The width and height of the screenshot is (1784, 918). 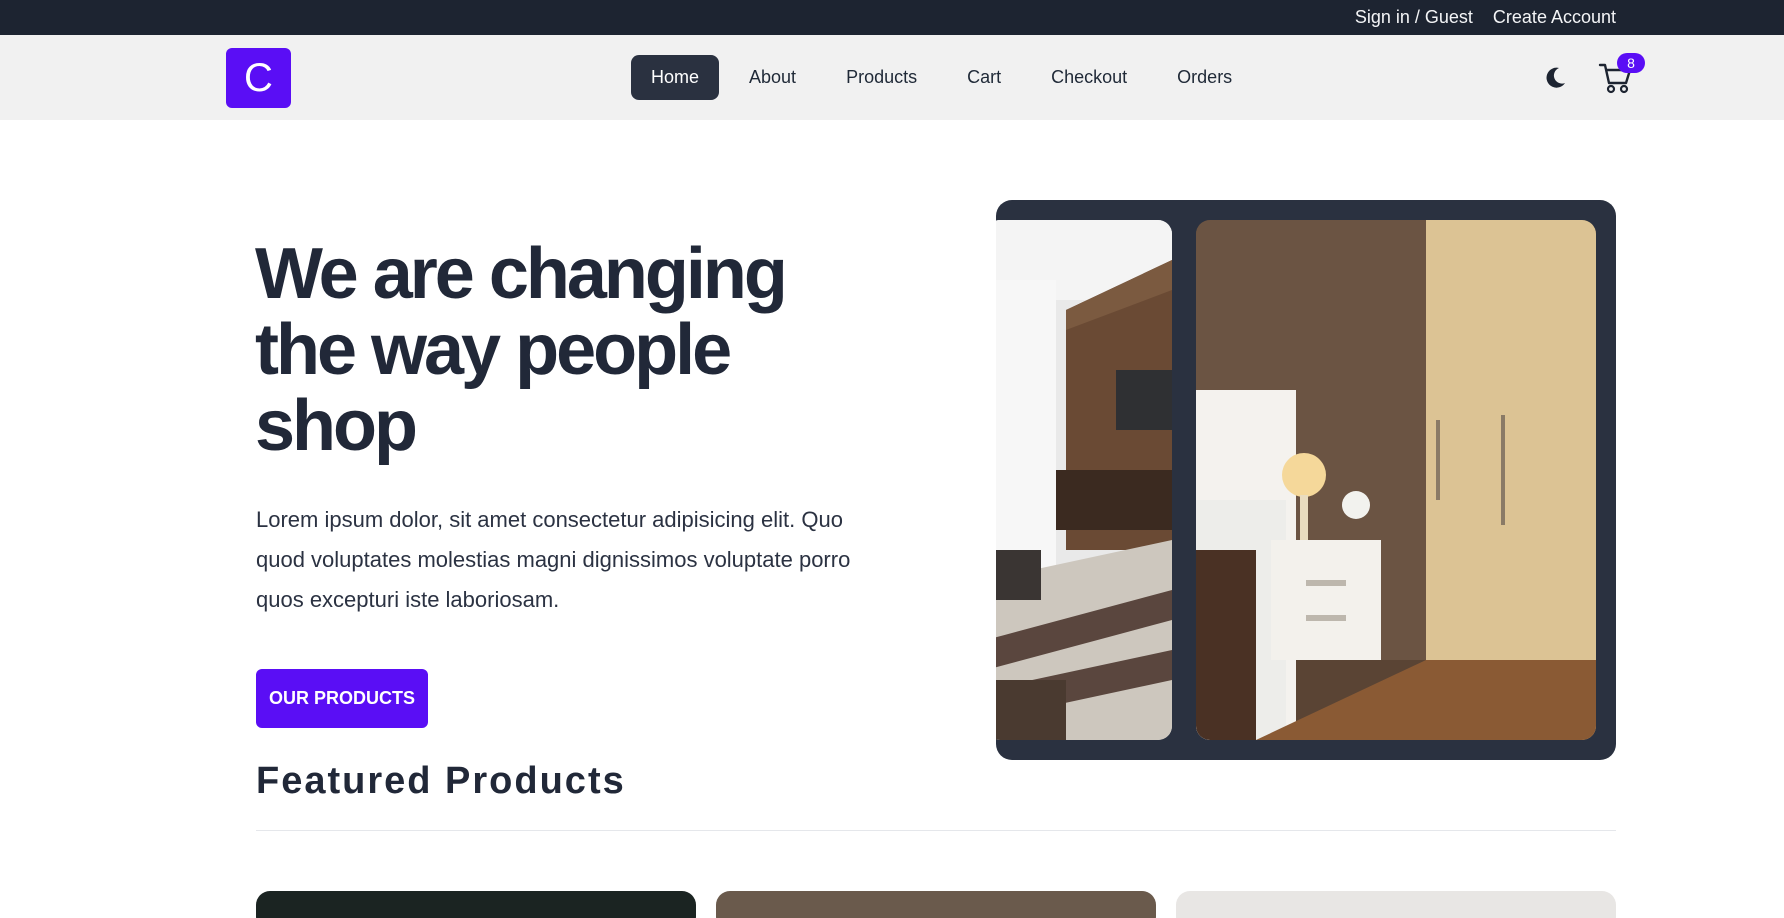 I want to click on account-links: Sign in / Guest Create Account, so click(x=1485, y=17).